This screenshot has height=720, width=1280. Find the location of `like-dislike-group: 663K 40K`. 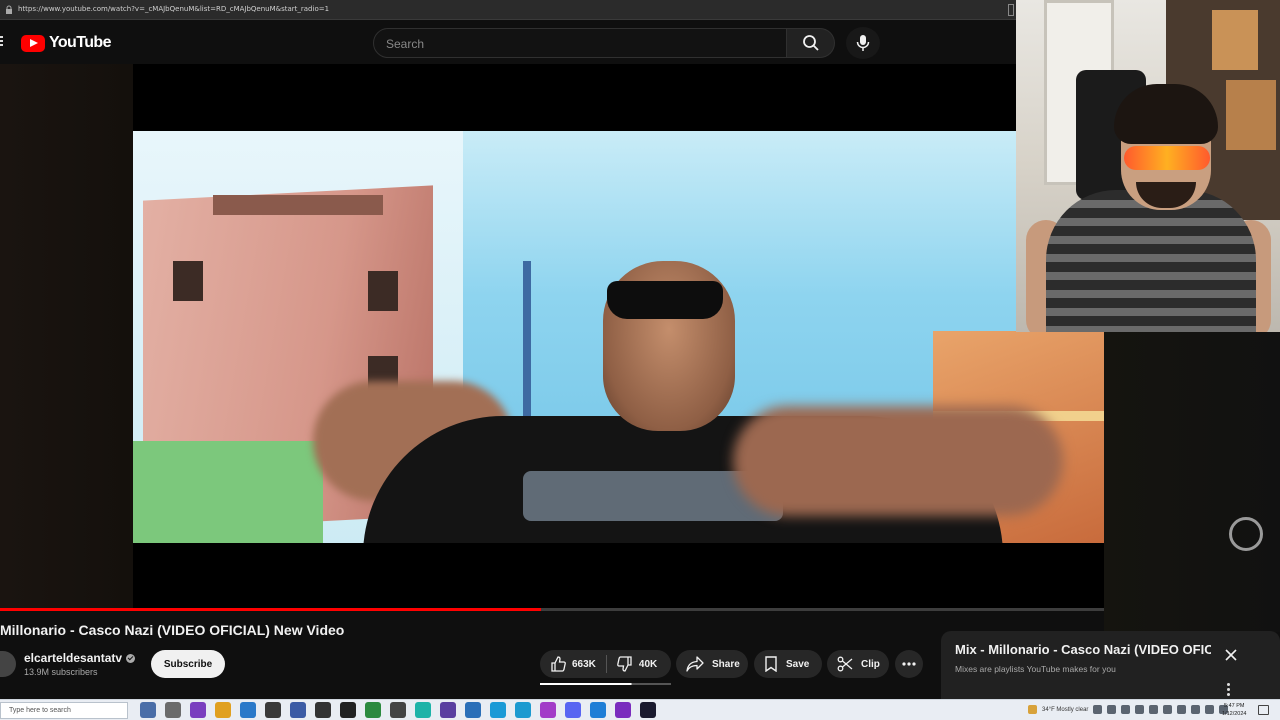

like-dislike-group: 663K 40K is located at coordinates (605, 664).